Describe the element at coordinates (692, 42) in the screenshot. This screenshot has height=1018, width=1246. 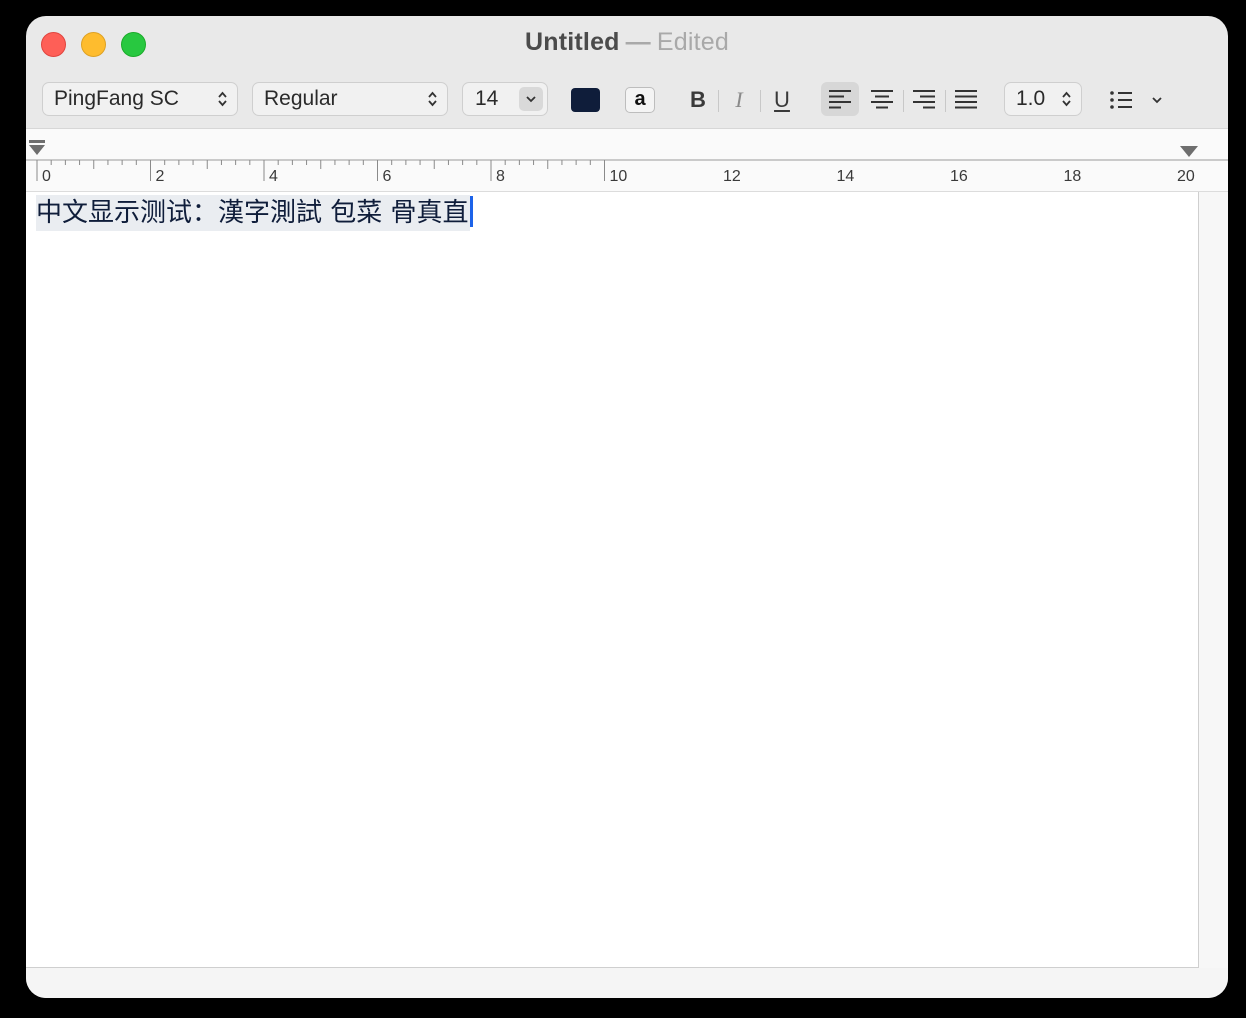
I see `edited-status: Edited` at that location.